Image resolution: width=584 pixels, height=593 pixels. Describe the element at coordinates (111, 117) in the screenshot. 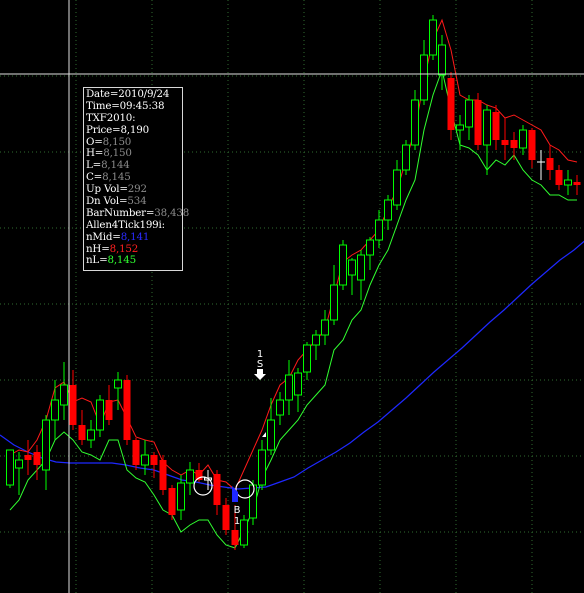

I see `info-label: TXF2010:` at that location.